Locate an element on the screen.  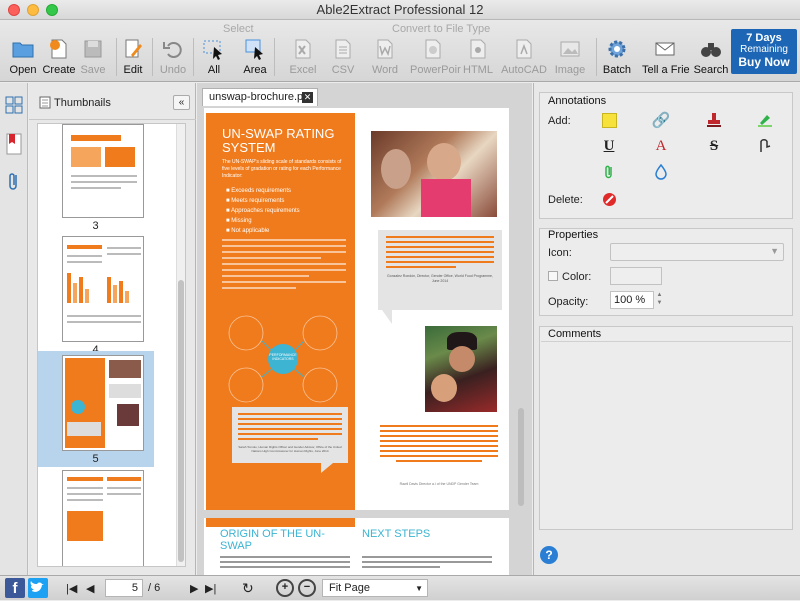
document-scrollbar is located at coordinates (521, 341).